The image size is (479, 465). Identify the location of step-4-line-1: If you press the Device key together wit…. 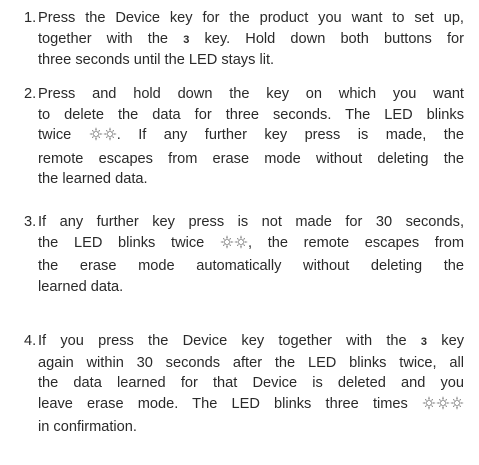
(251, 341).